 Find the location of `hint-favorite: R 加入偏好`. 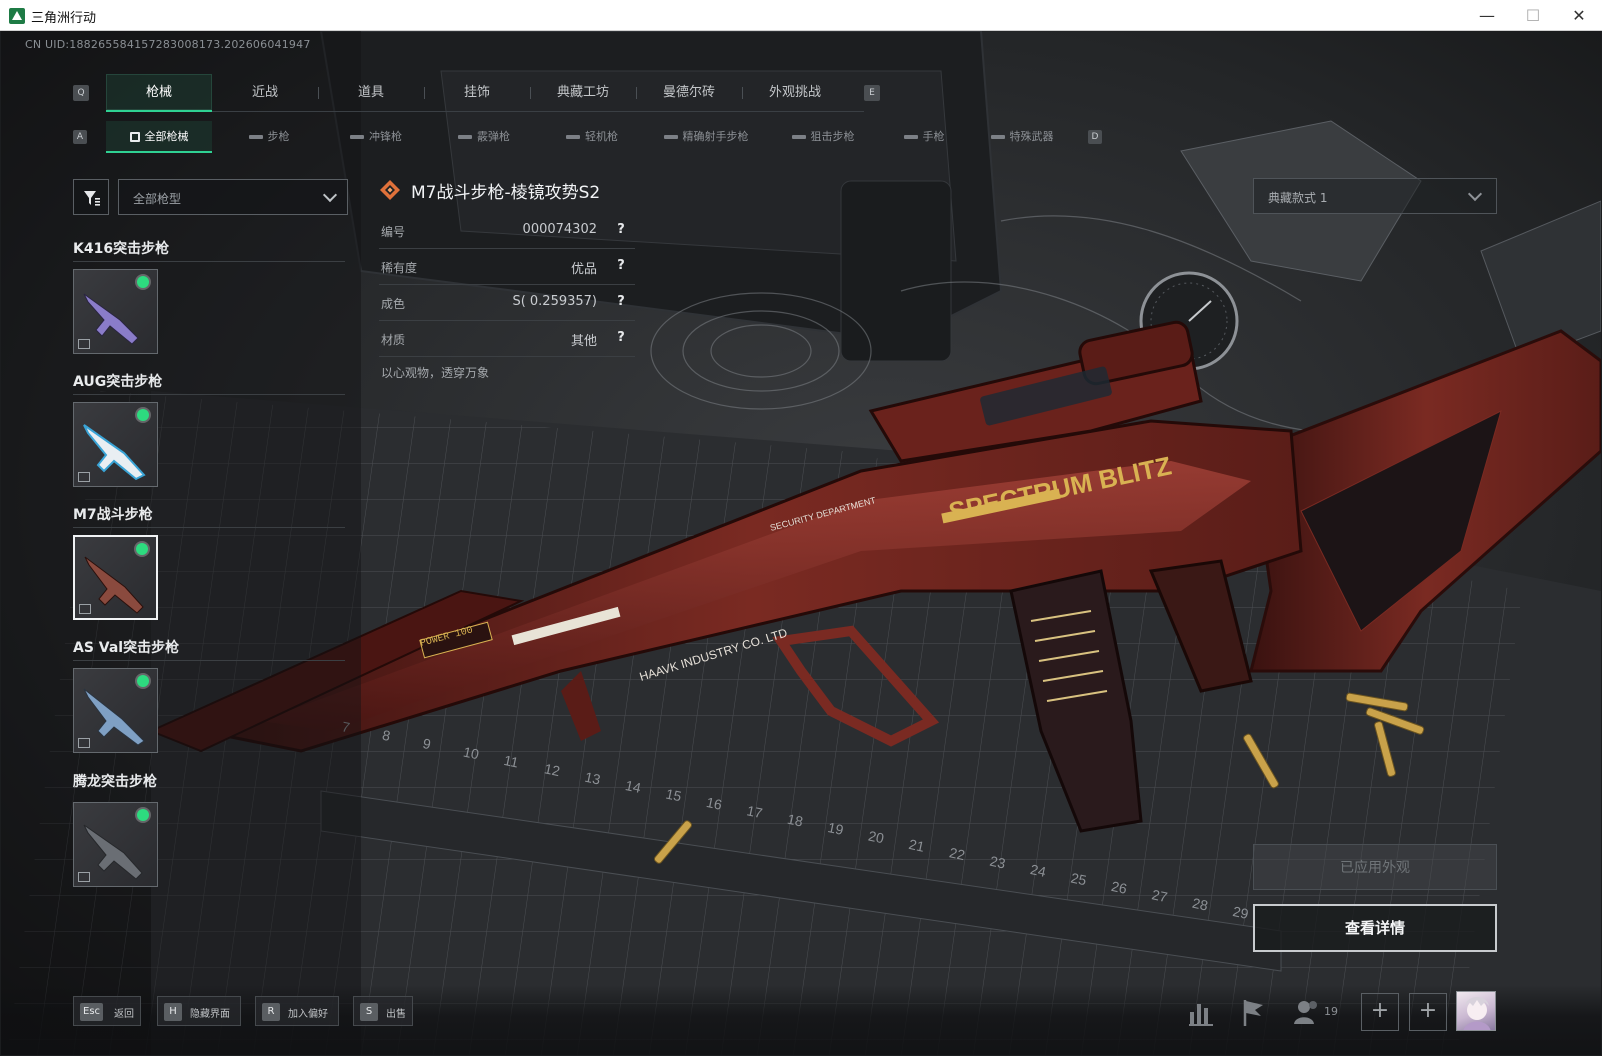

hint-favorite: R 加入偏好 is located at coordinates (297, 1011).